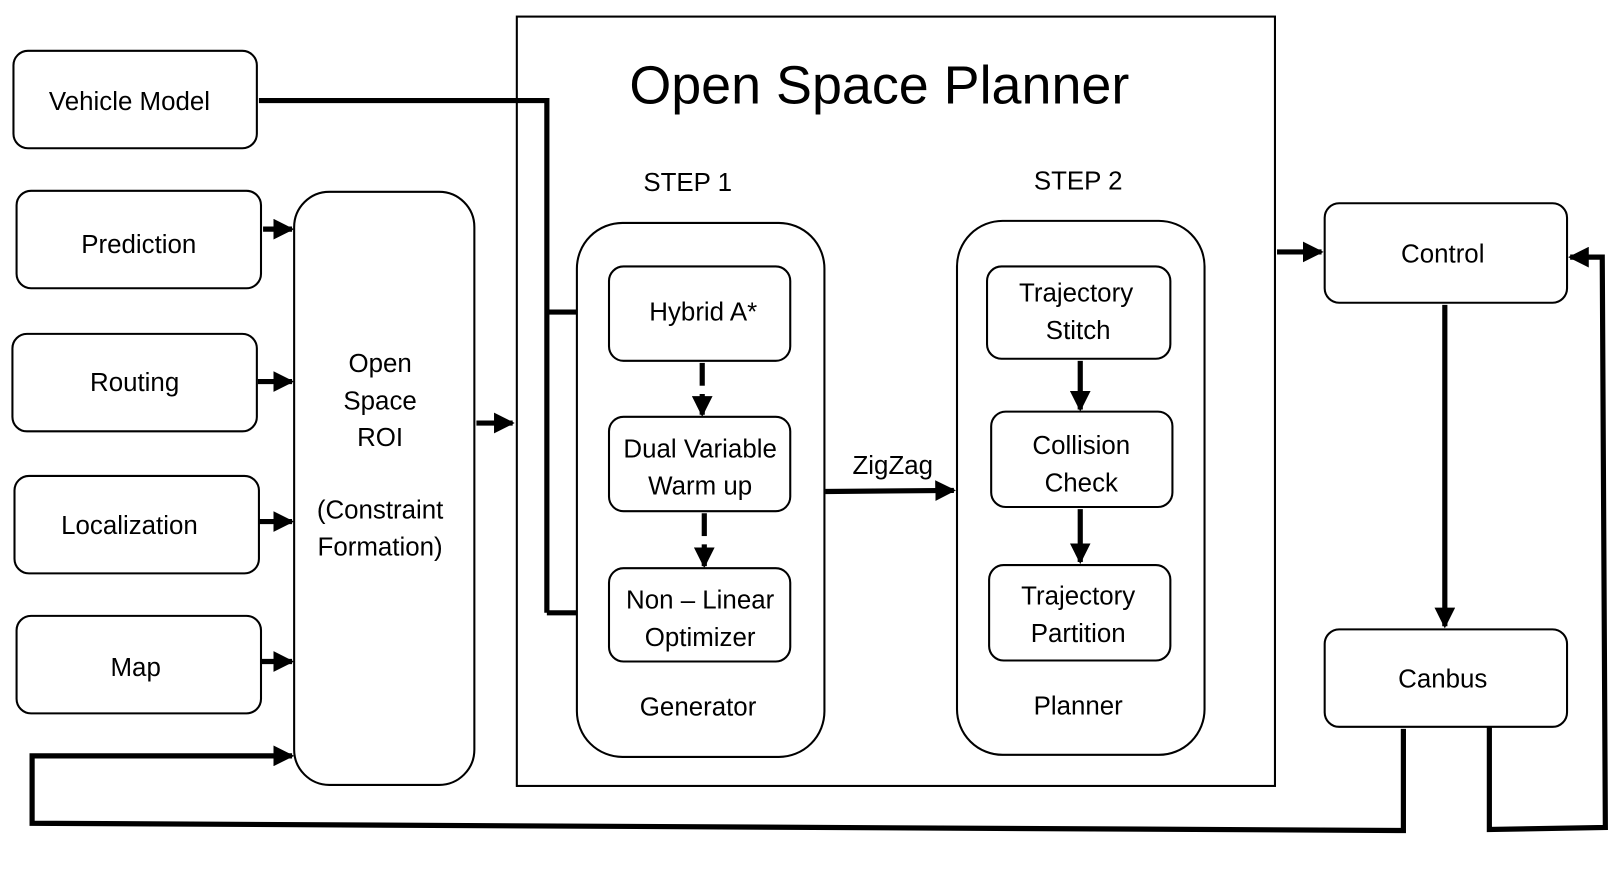 This screenshot has height=872, width=1624. Describe the element at coordinates (136, 668) in the screenshot. I see `map-label: Map` at that location.